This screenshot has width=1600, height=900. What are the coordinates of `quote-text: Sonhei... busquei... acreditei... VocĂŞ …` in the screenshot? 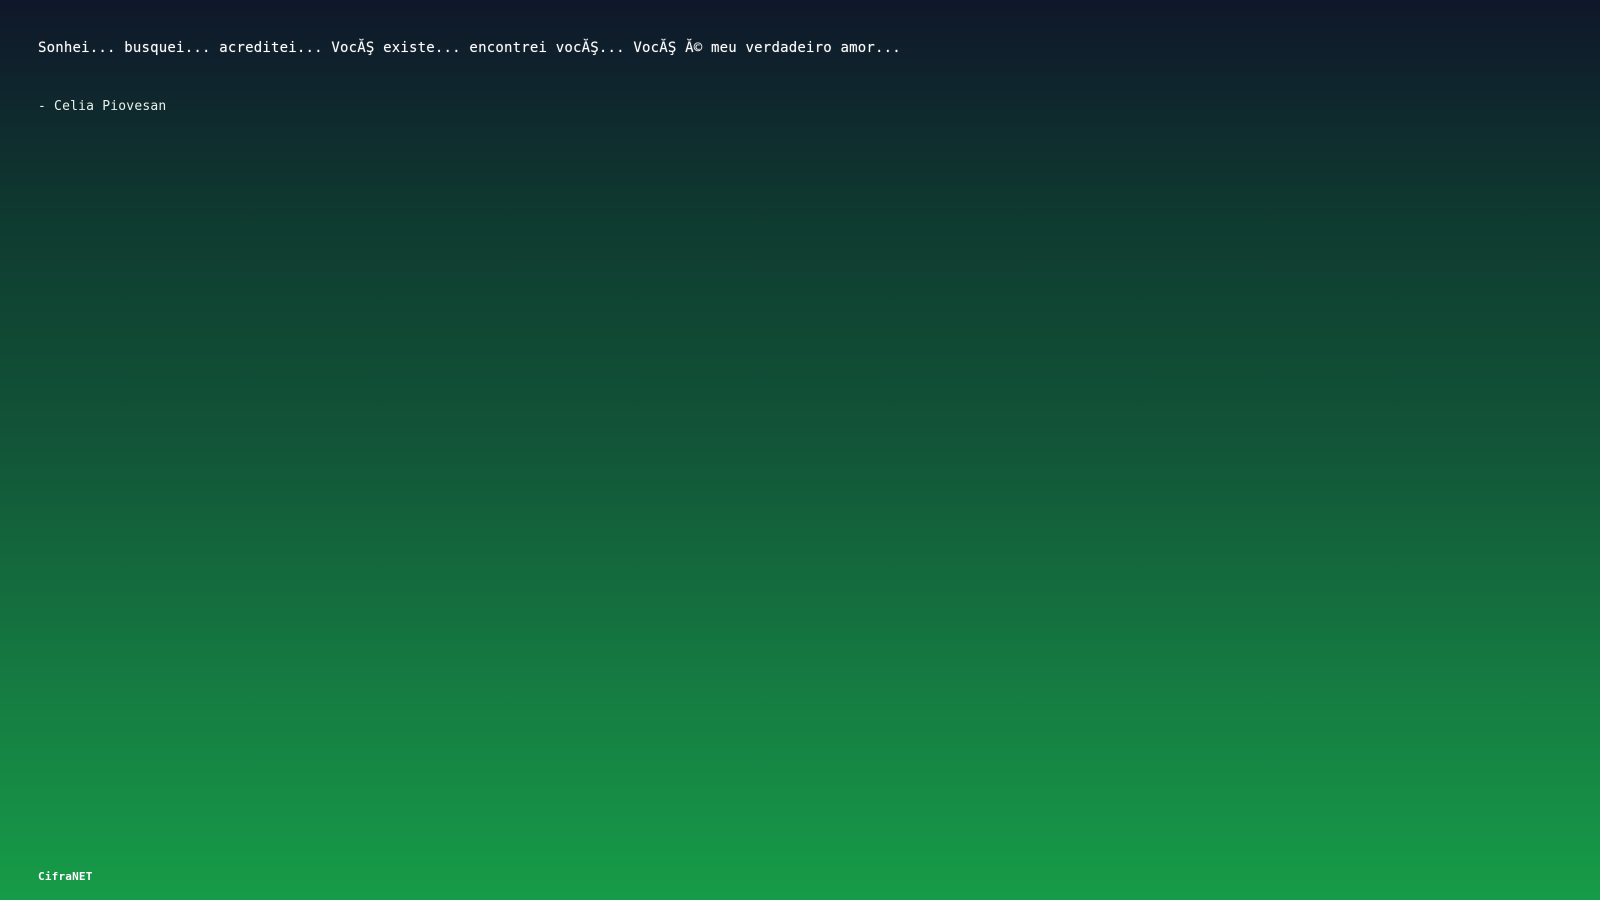 It's located at (469, 48).